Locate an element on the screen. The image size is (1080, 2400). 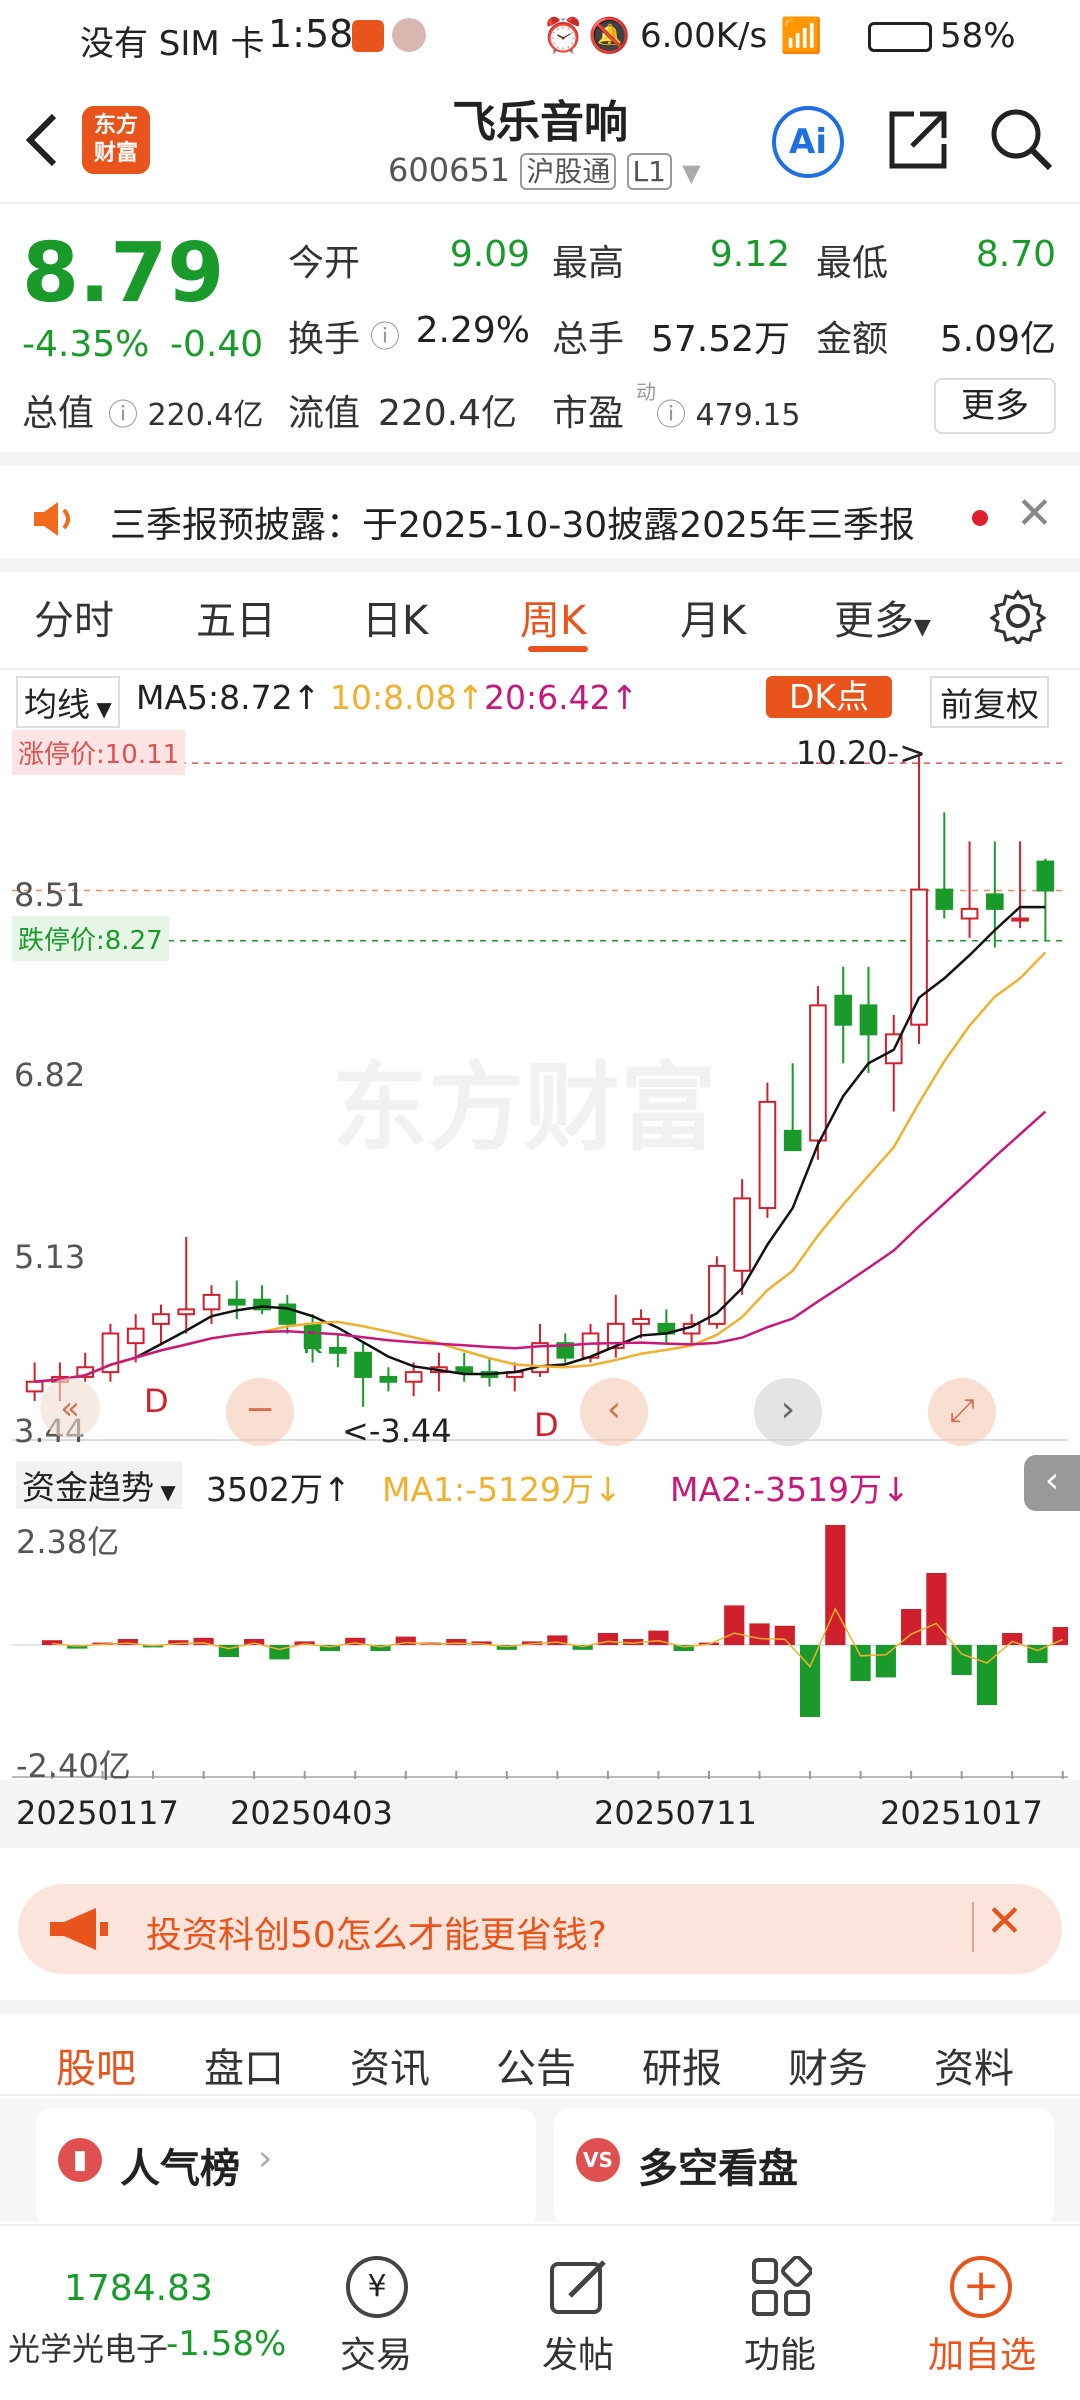
limit-down-label: 跌停价:8.27 is located at coordinates (90, 938).